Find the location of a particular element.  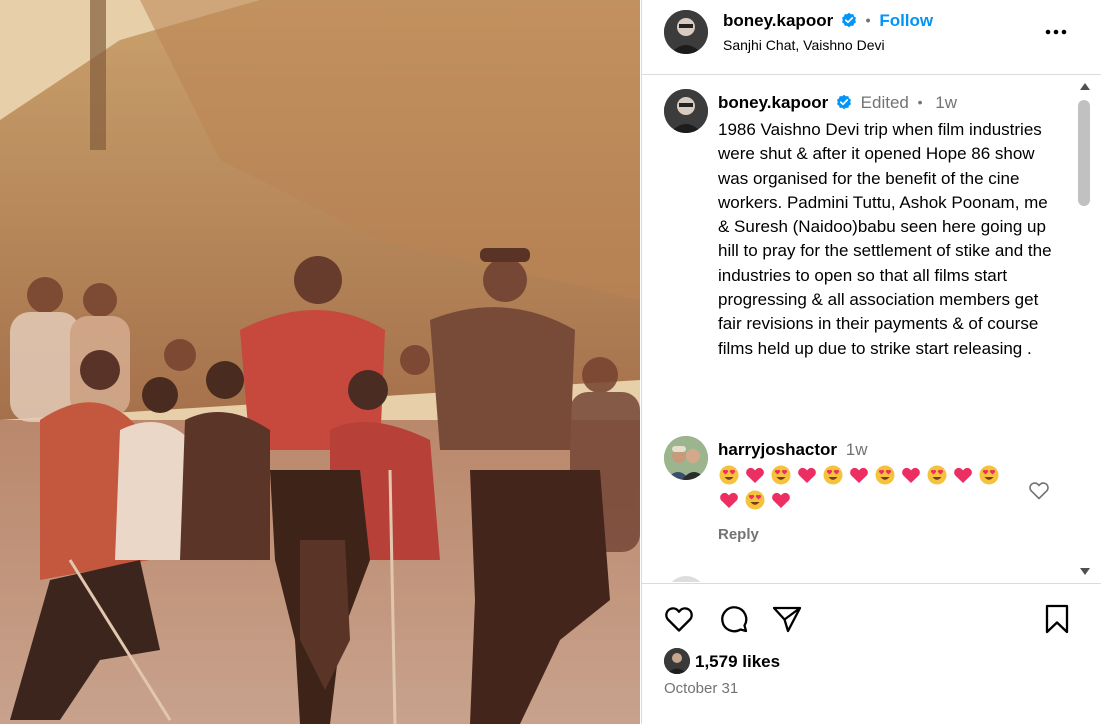

author-avatar is located at coordinates (686, 32).